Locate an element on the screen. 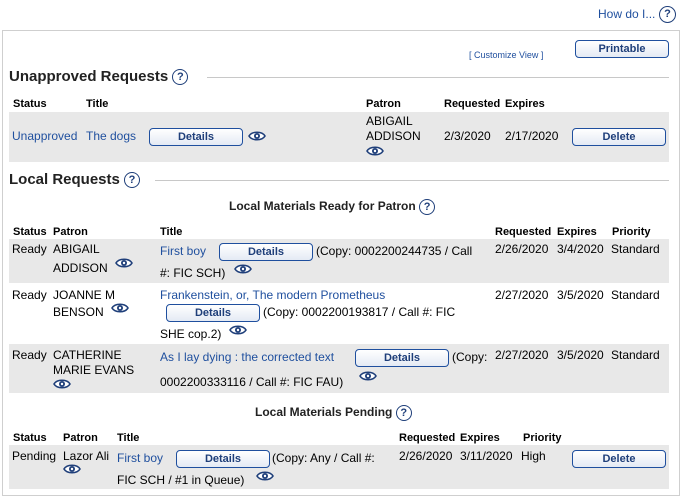 The width and height of the screenshot is (680, 496). title-link: The dogs is located at coordinates (111, 136).